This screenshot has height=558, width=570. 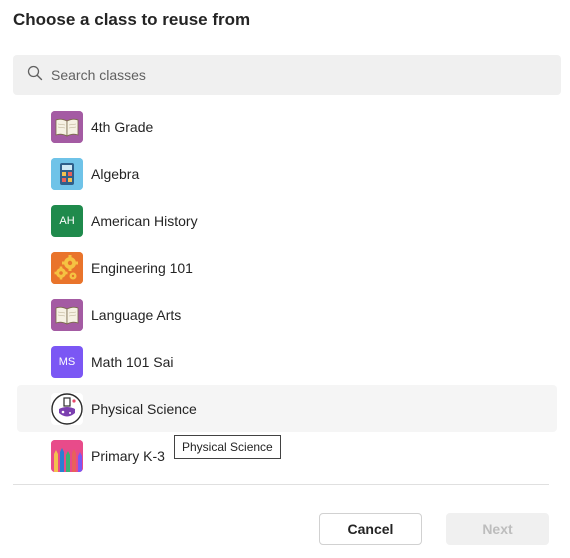 I want to click on class-label: 4th Grade, so click(x=122, y=126).